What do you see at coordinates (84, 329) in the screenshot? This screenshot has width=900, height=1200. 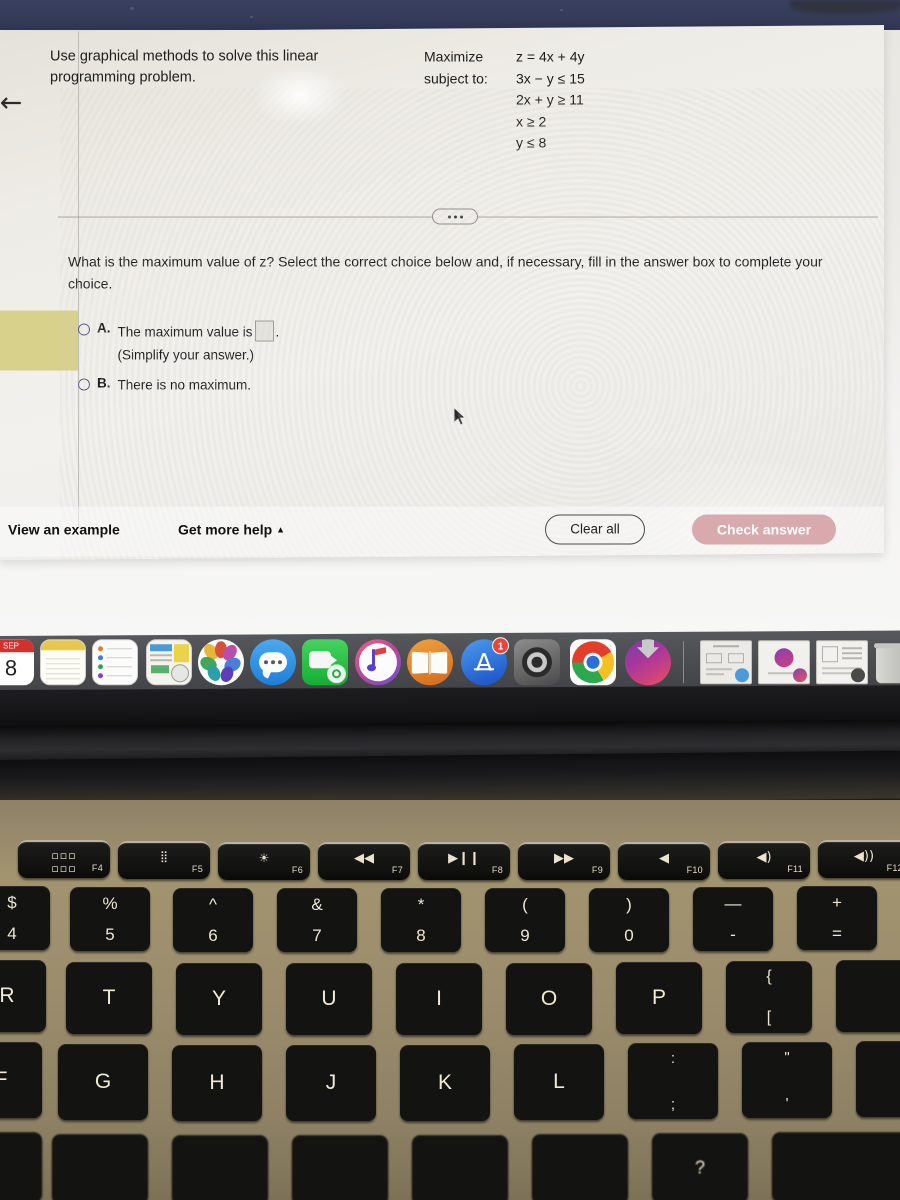 I see `radio-button-a` at bounding box center [84, 329].